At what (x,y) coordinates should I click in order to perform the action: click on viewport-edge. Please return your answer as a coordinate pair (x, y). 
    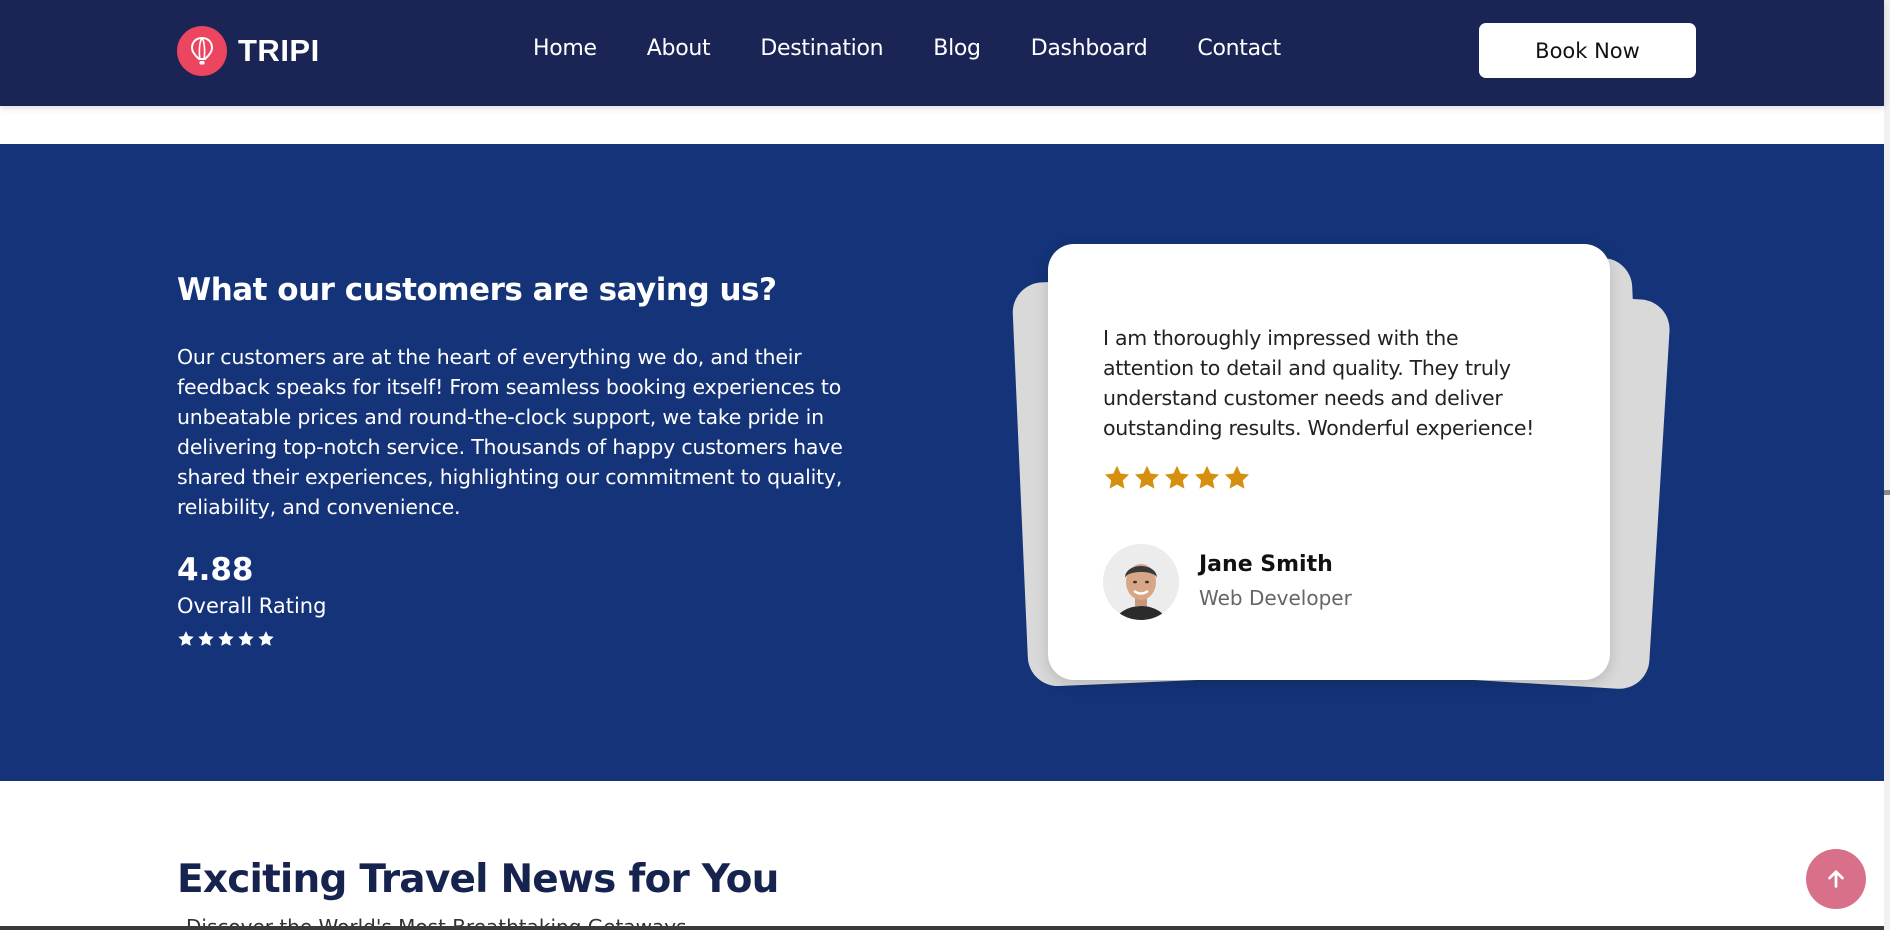
    Looking at the image, I should click on (942, 928).